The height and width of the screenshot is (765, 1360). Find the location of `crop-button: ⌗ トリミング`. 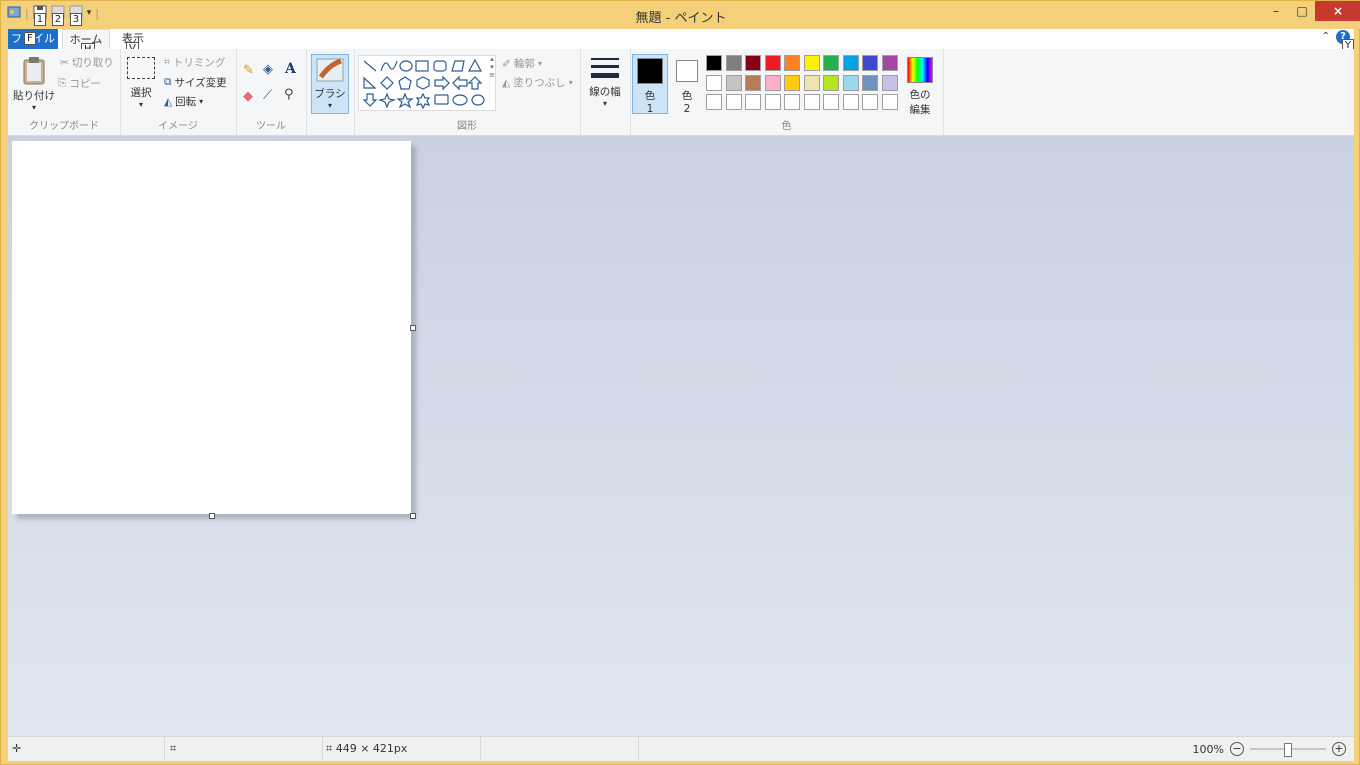

crop-button: ⌗ トリミング is located at coordinates (194, 62).